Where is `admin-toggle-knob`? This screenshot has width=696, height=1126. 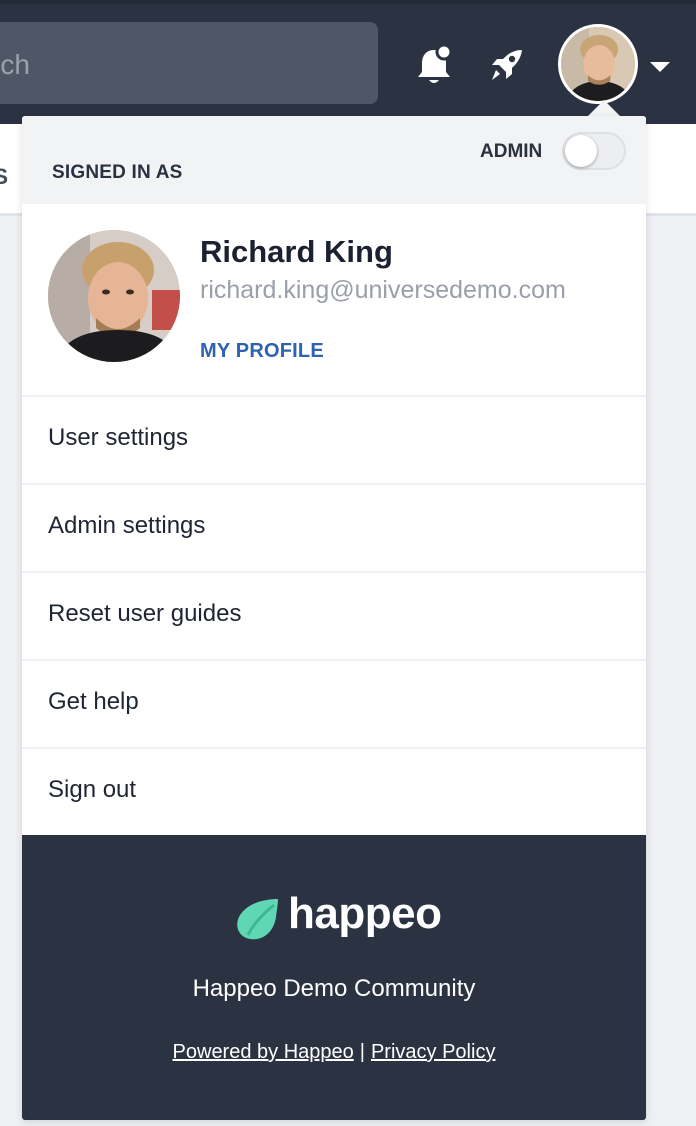 admin-toggle-knob is located at coordinates (581, 151).